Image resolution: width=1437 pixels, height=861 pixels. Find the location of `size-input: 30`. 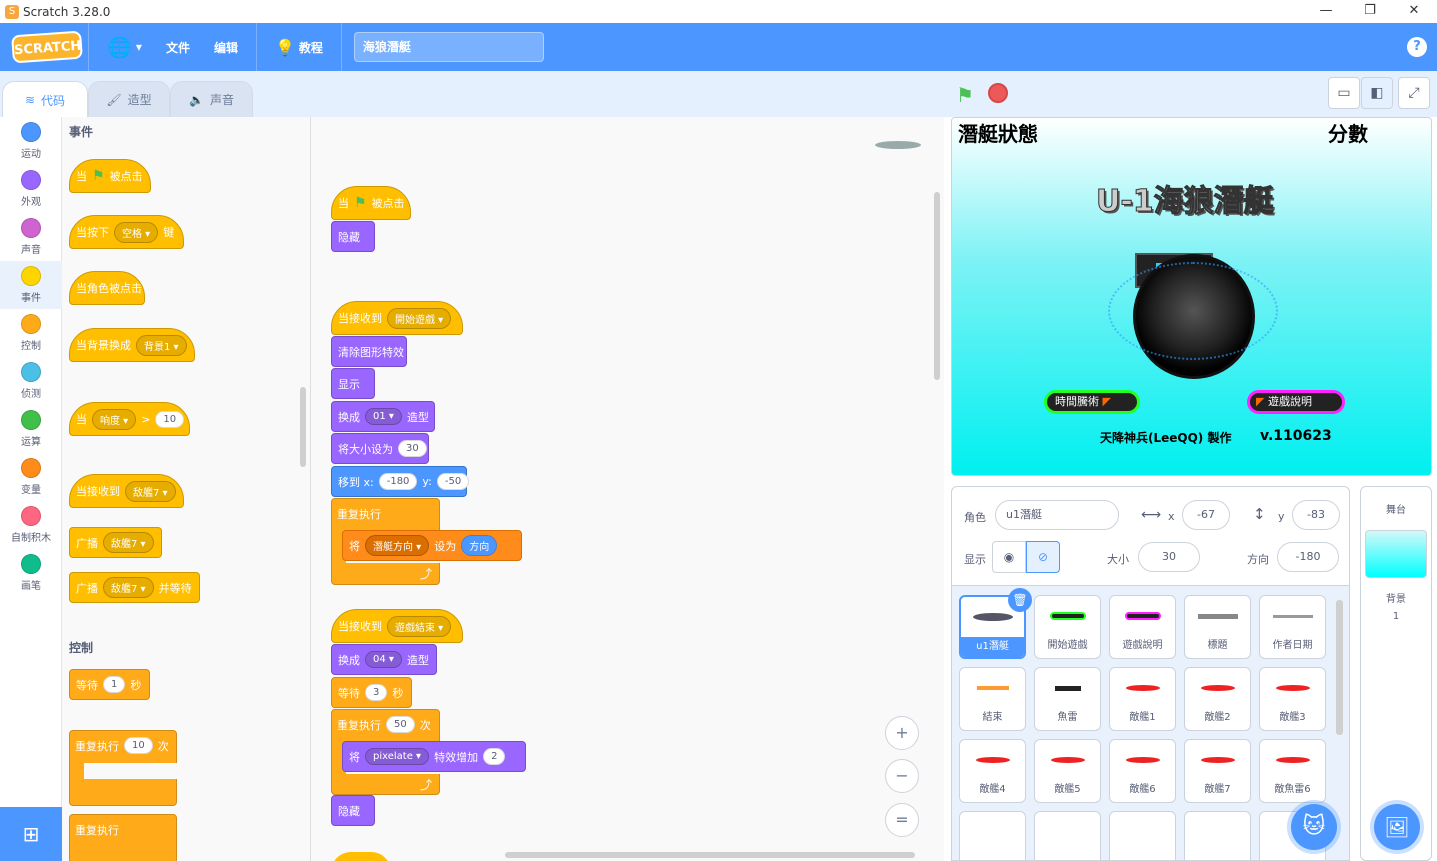

size-input: 30 is located at coordinates (1169, 557).